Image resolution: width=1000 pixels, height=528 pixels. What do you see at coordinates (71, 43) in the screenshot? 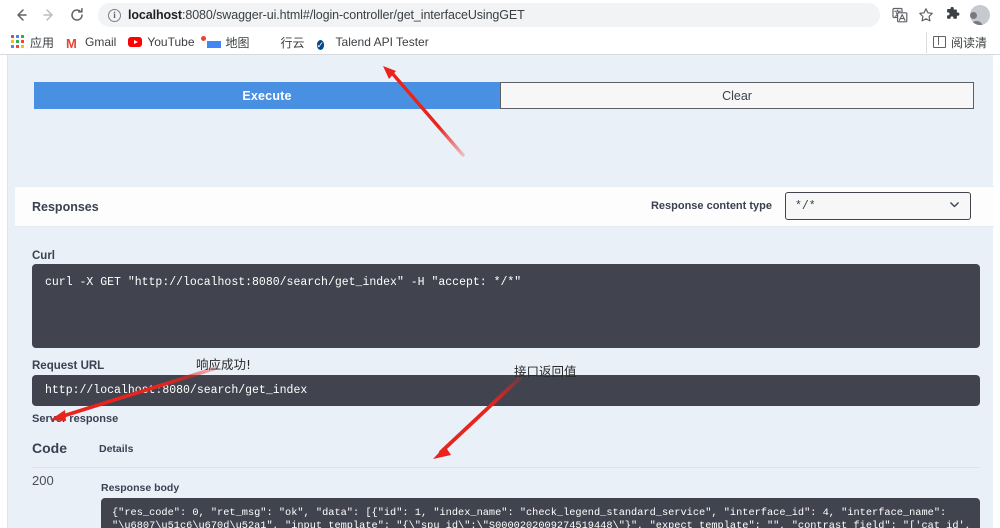
I see `gmail-icon: M` at bounding box center [71, 43].